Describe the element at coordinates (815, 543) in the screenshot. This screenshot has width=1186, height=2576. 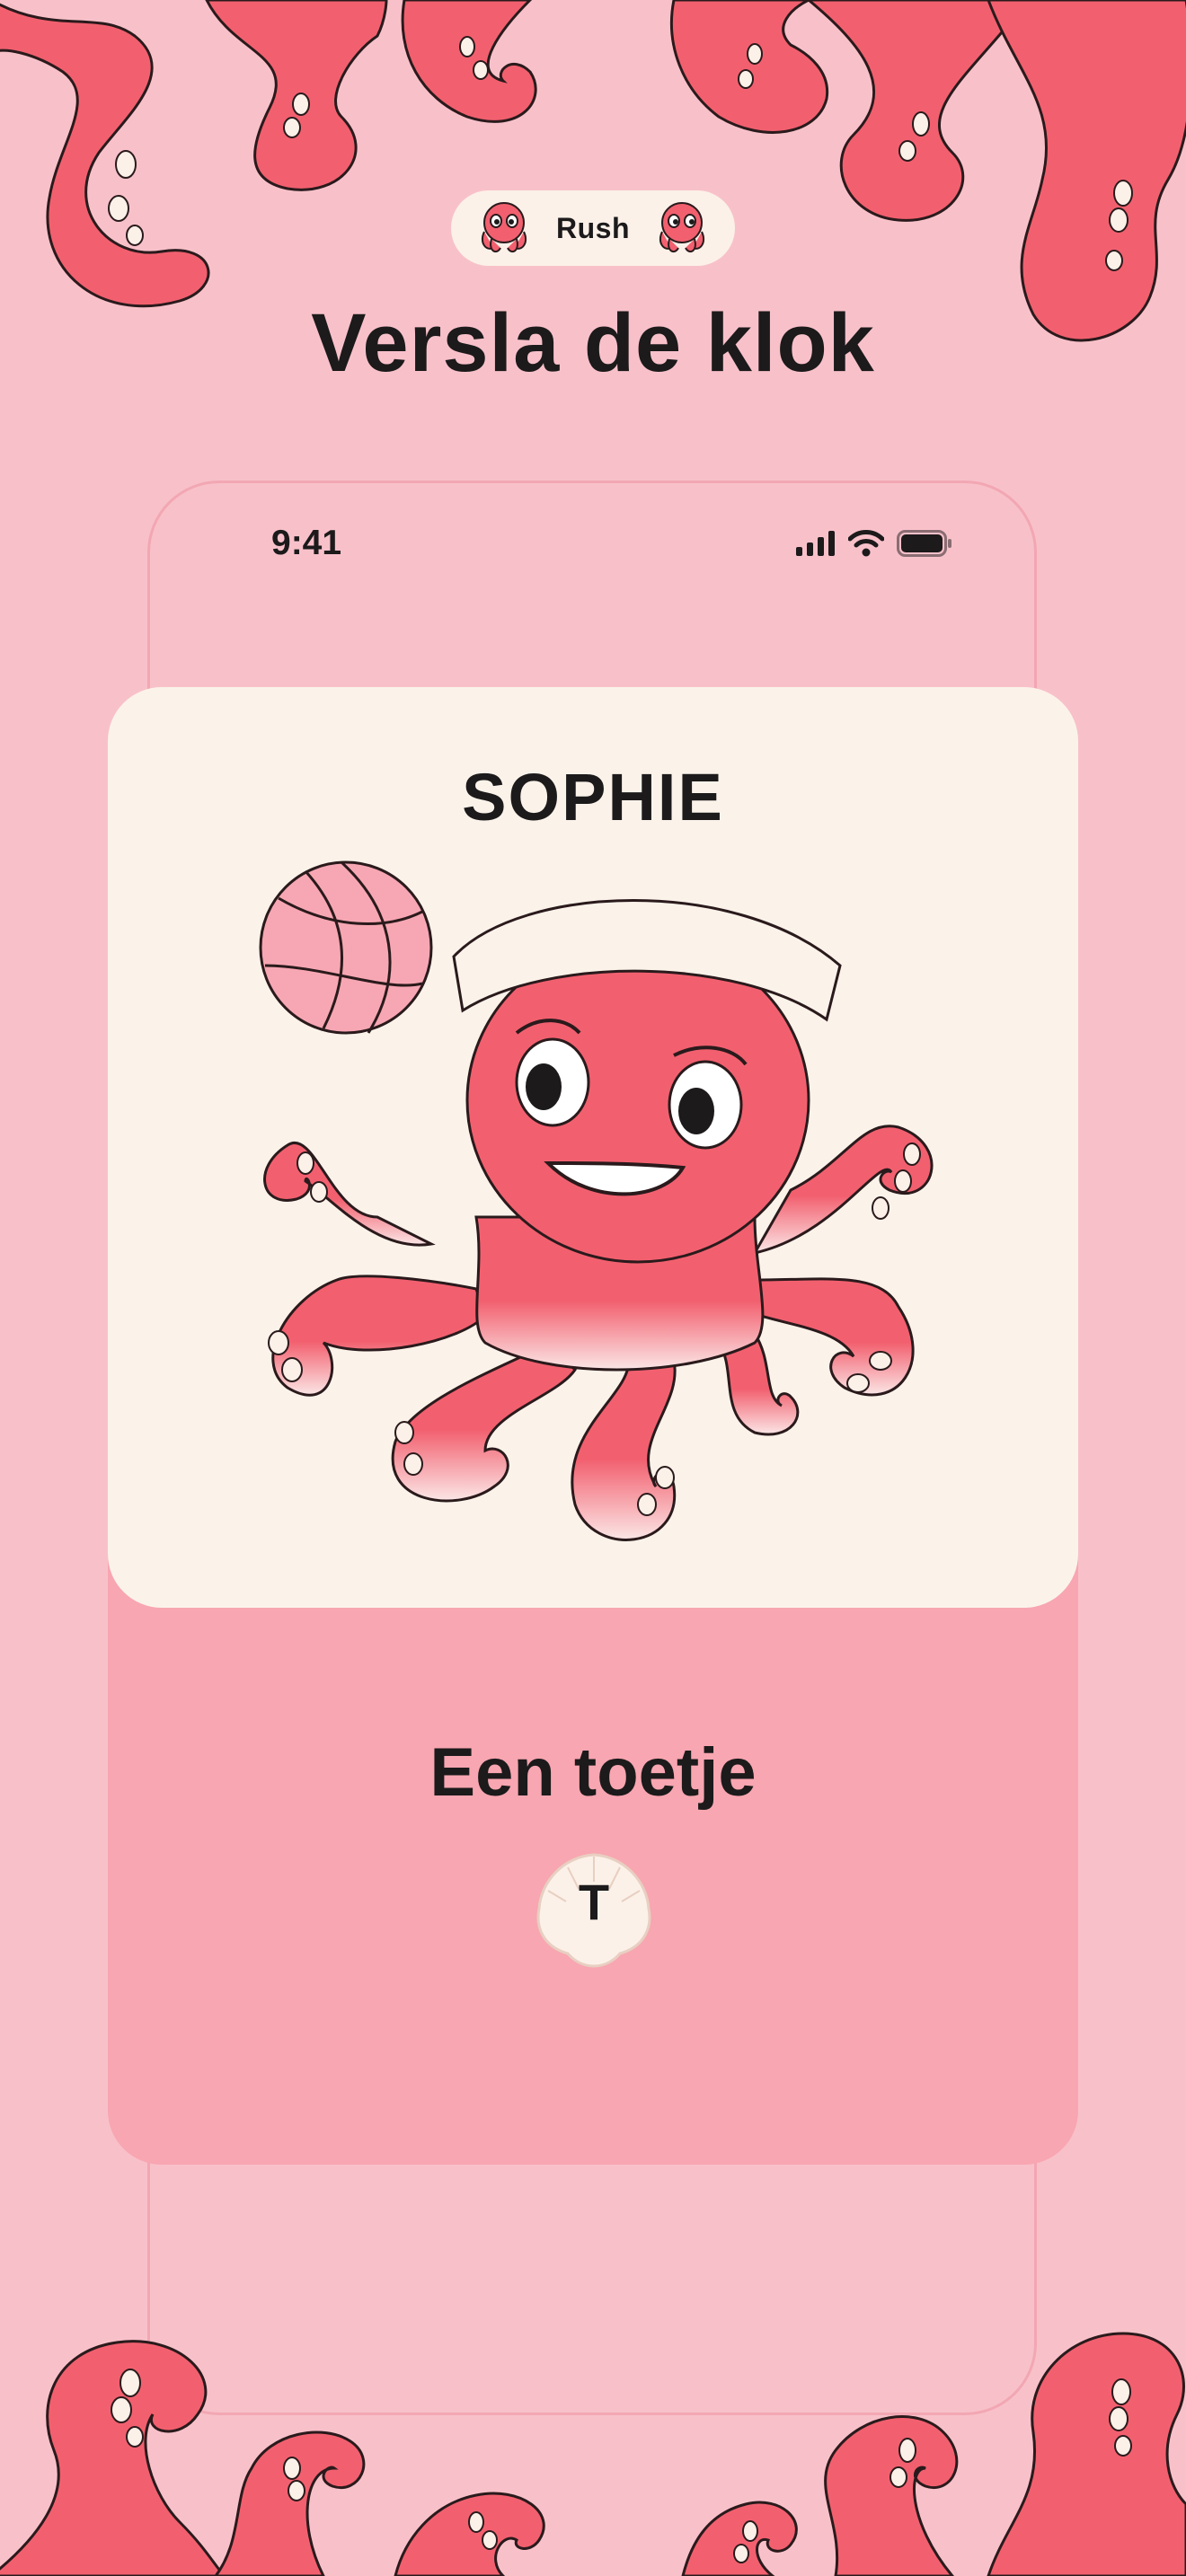
I see `cellular-signal-icon` at that location.